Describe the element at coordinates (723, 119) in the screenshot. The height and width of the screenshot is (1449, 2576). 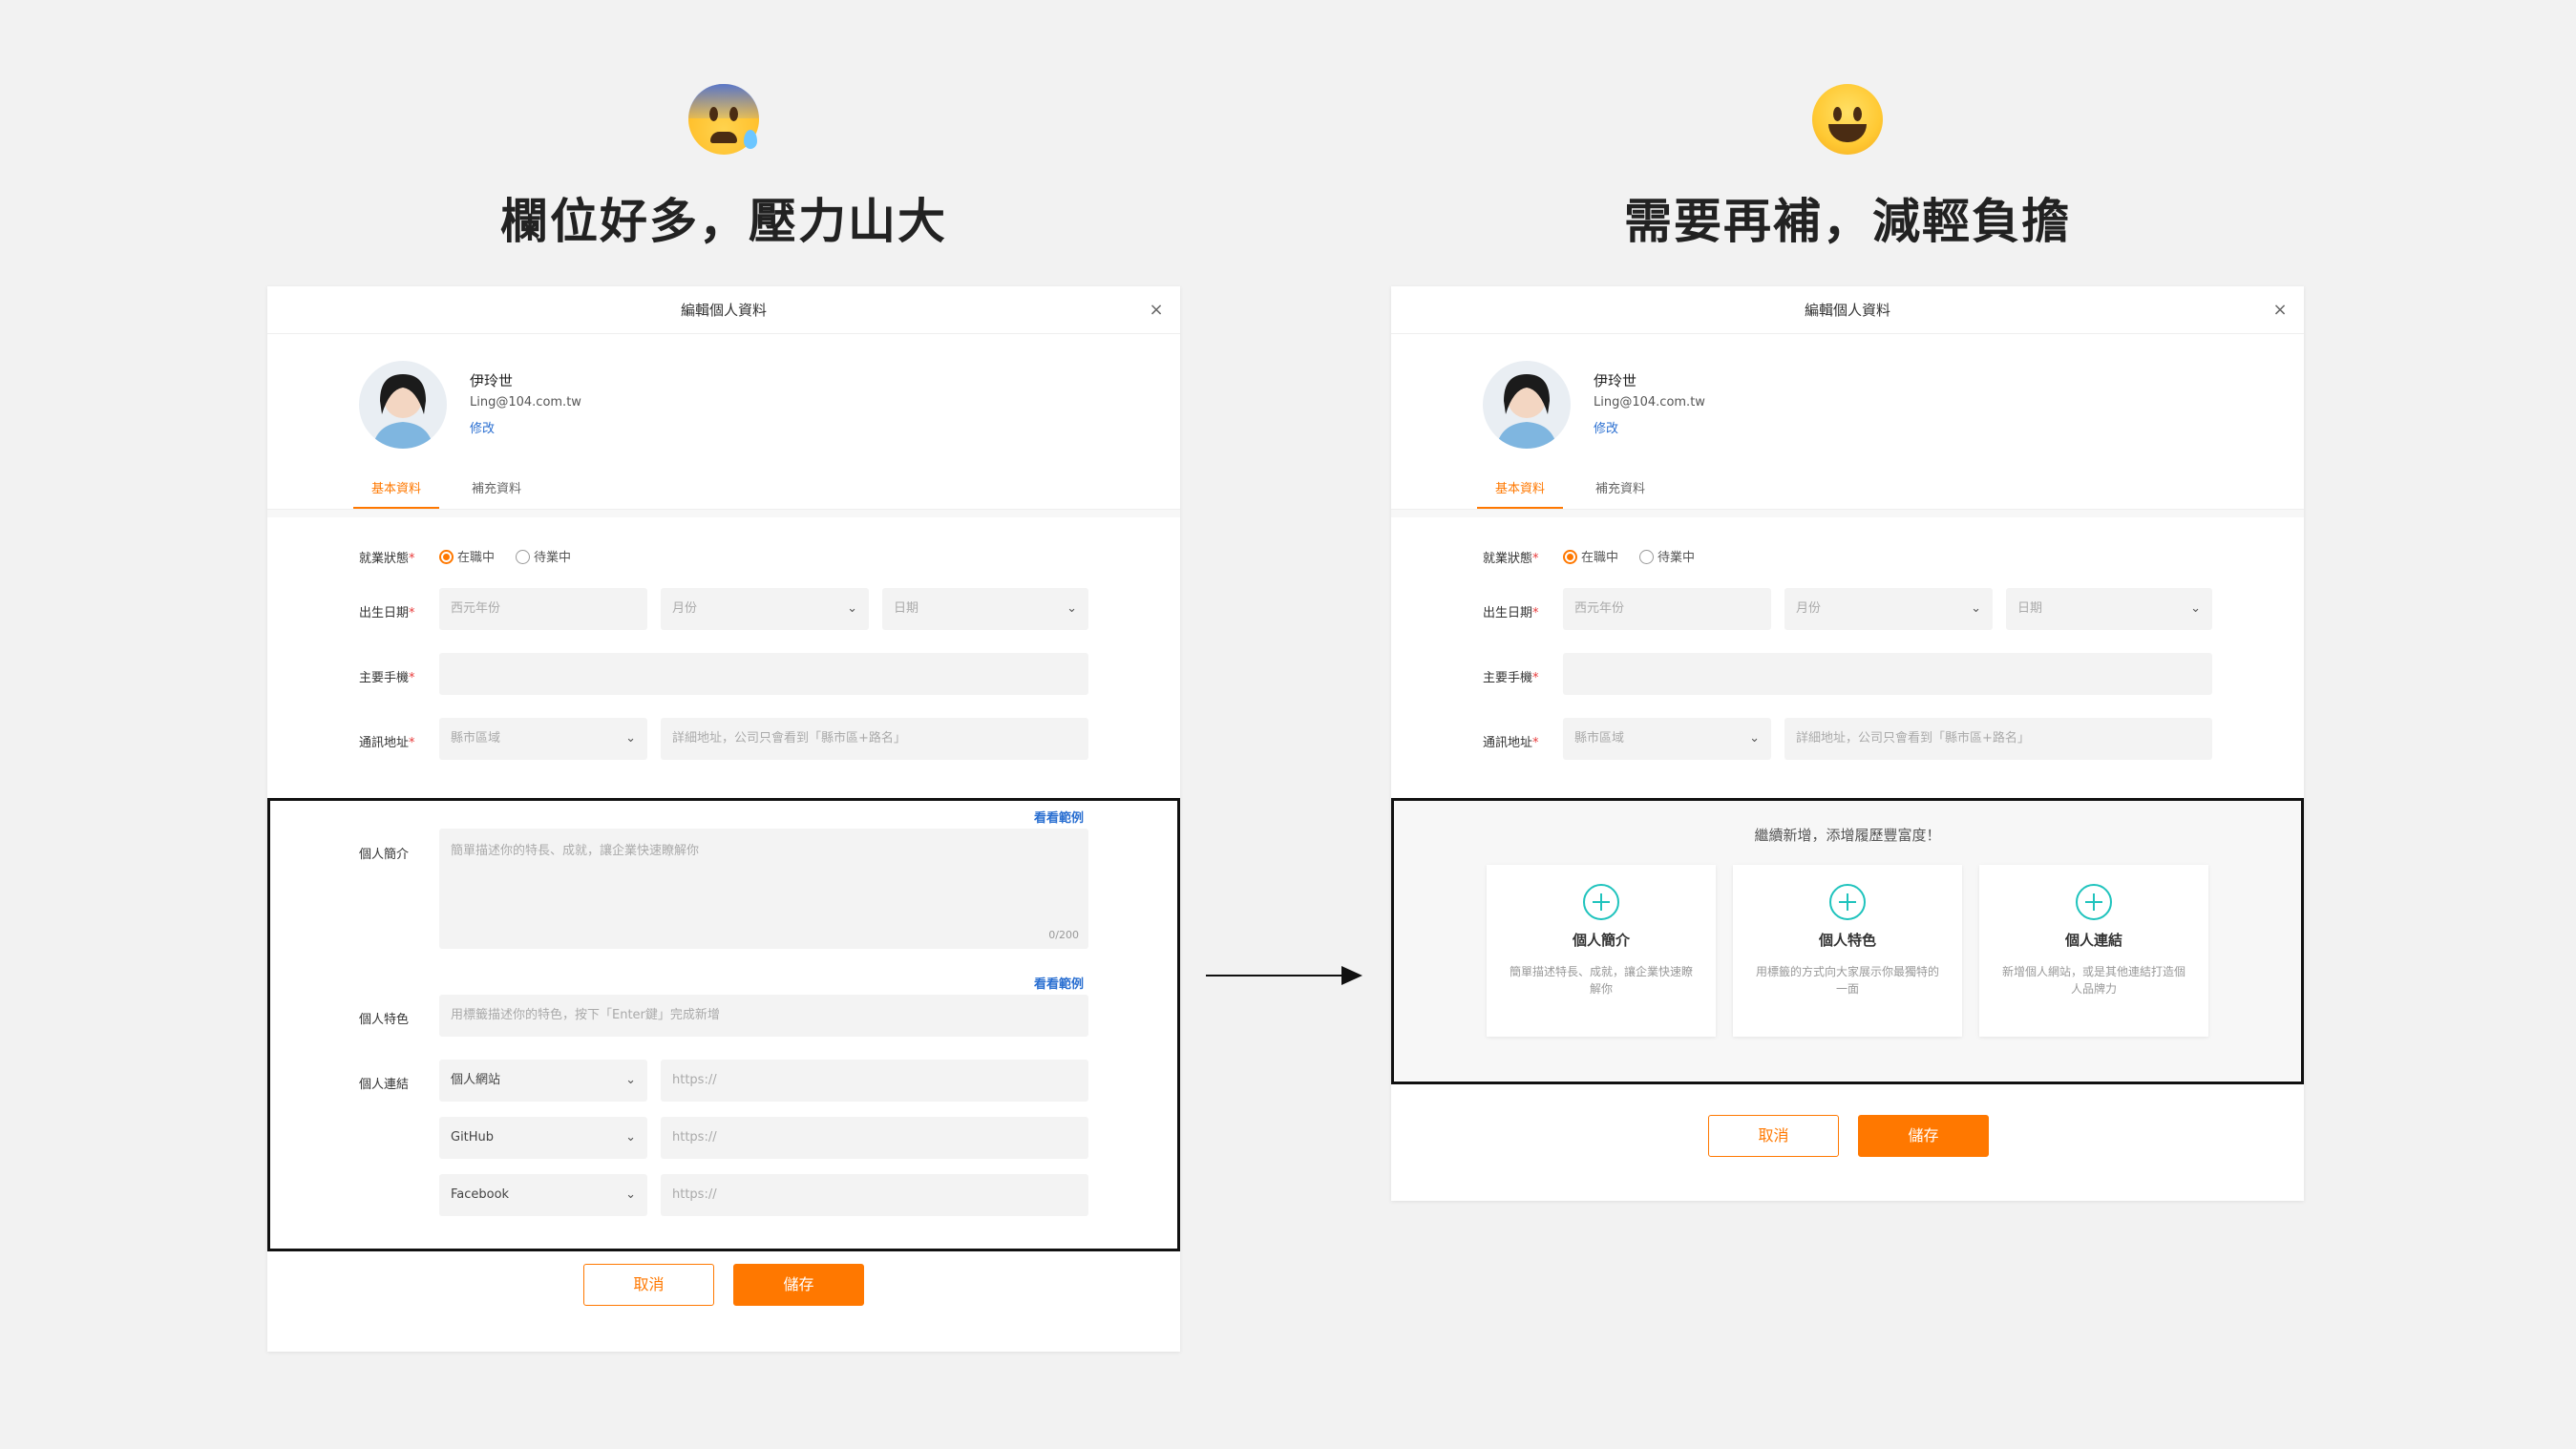
I see `anxious-sweat-emoji-icon` at that location.